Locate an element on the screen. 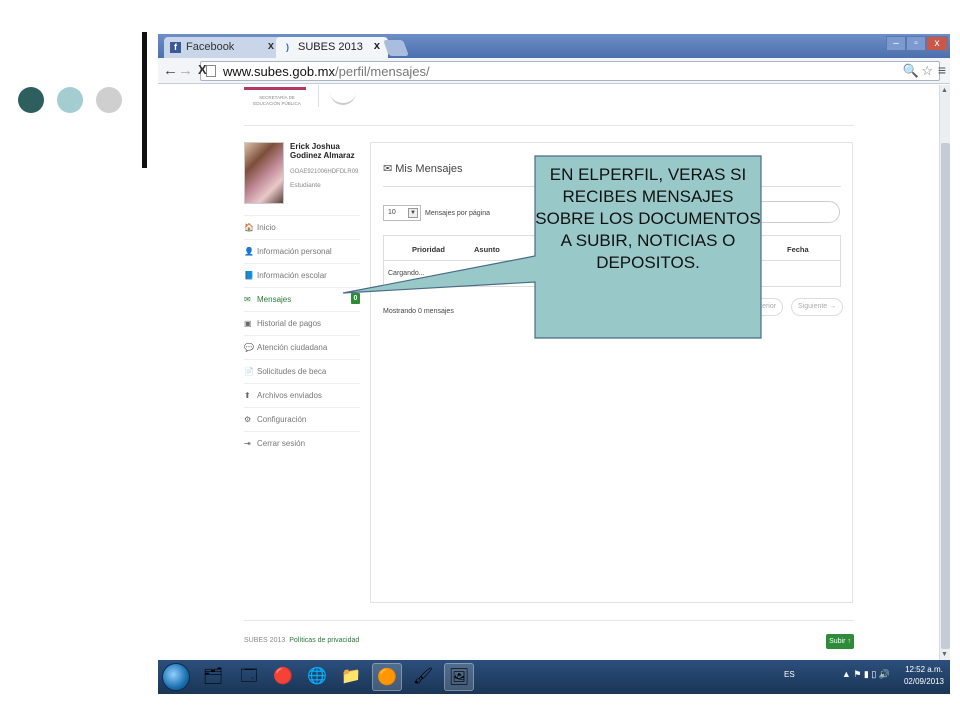  stop-button: X is located at coordinates (202, 69).